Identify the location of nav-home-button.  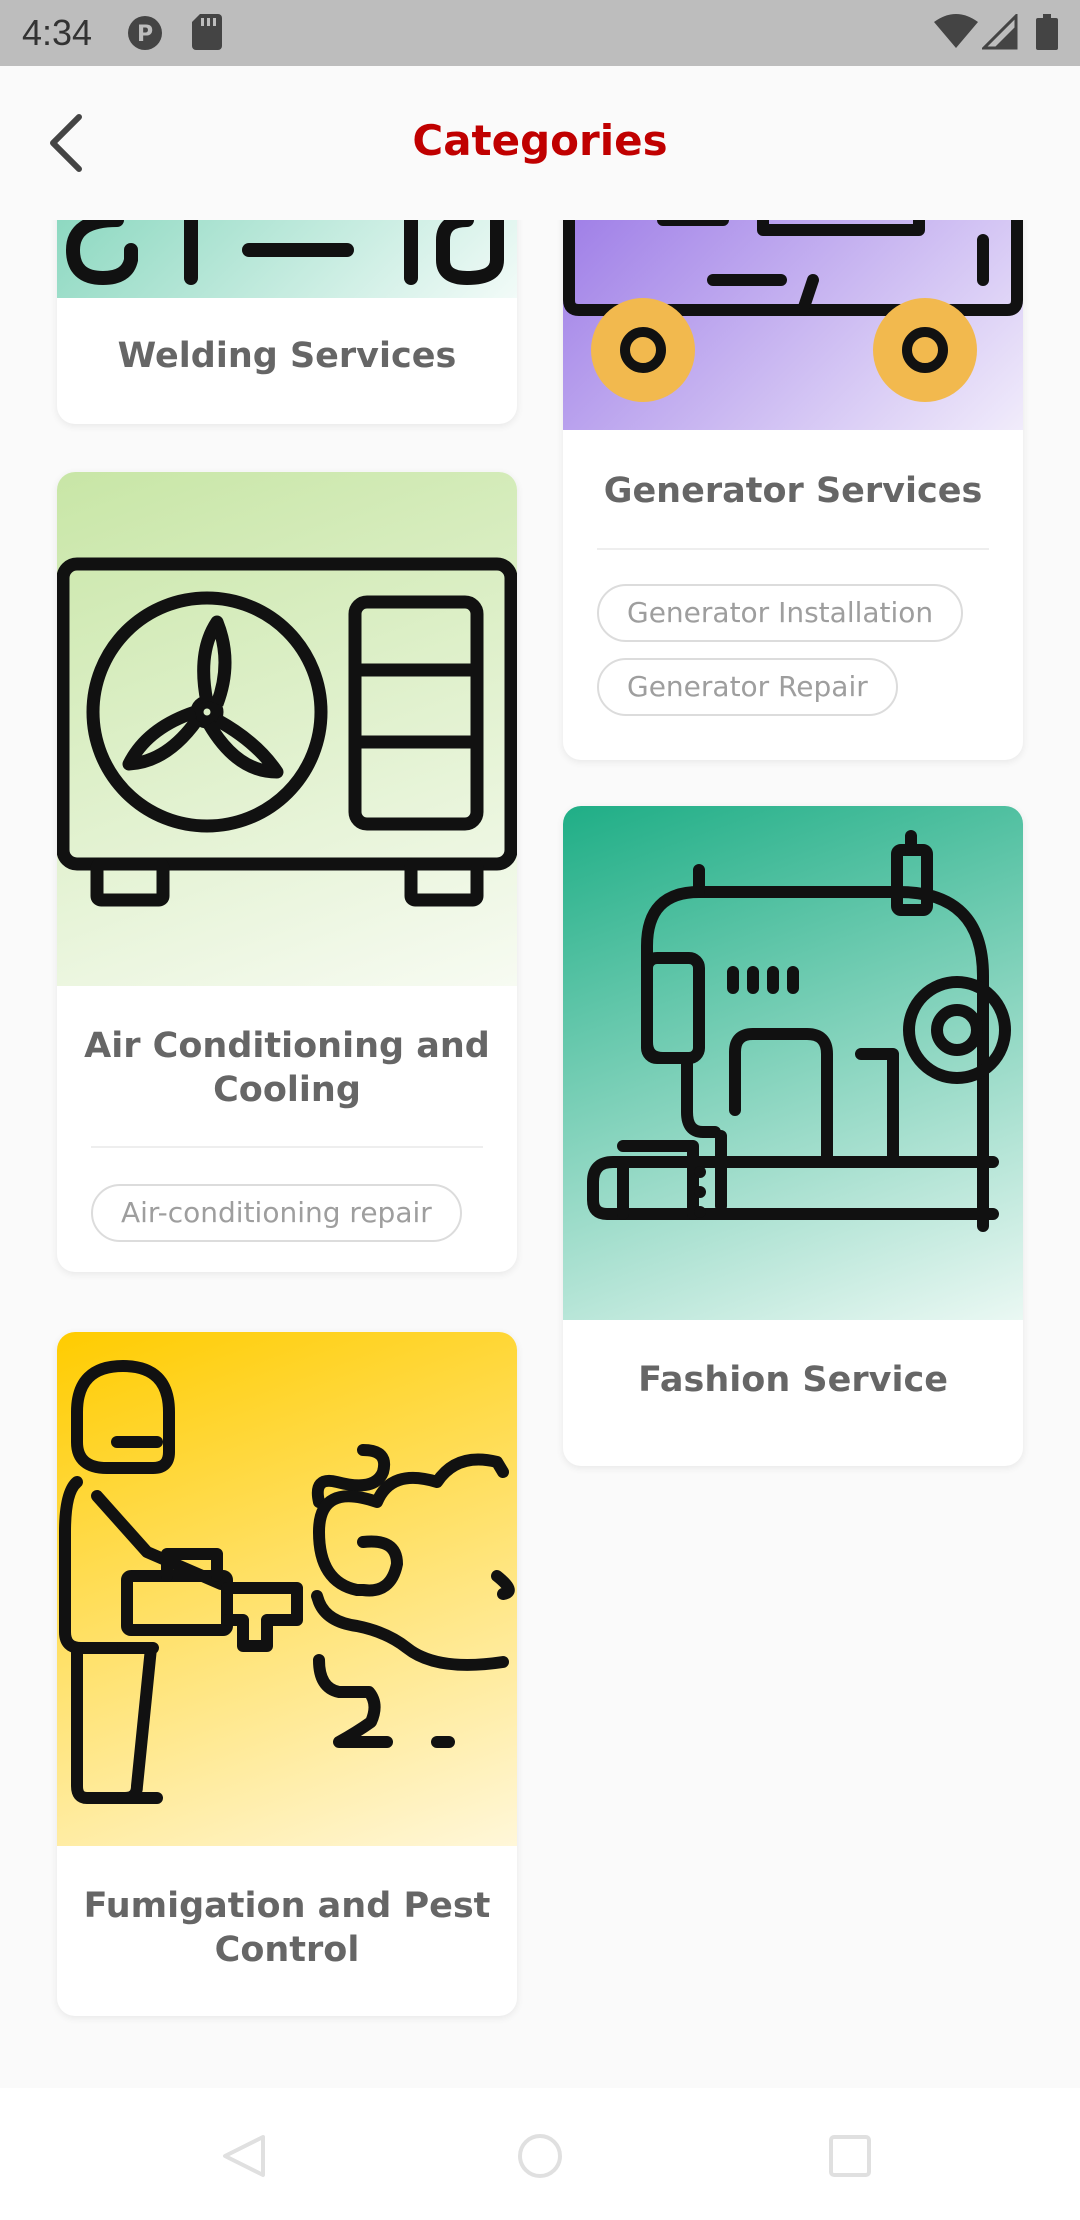
(540, 2156).